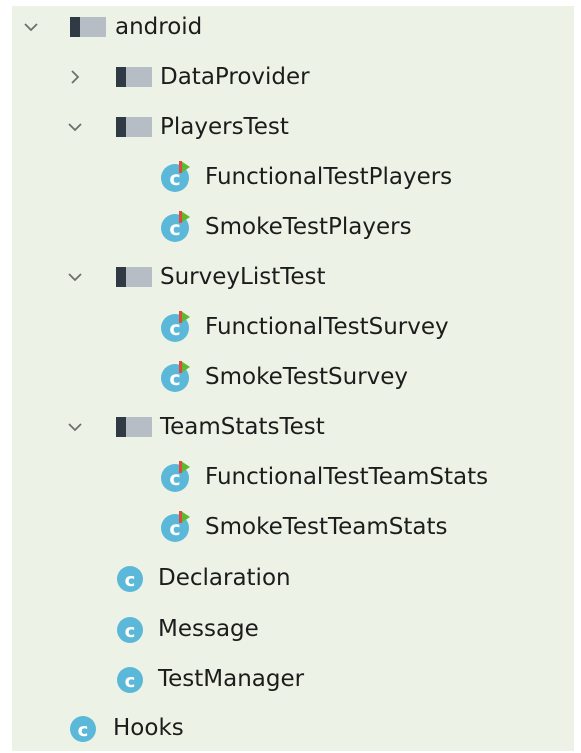  I want to click on tree-node-label: SmokeTestSurvey, so click(307, 377).